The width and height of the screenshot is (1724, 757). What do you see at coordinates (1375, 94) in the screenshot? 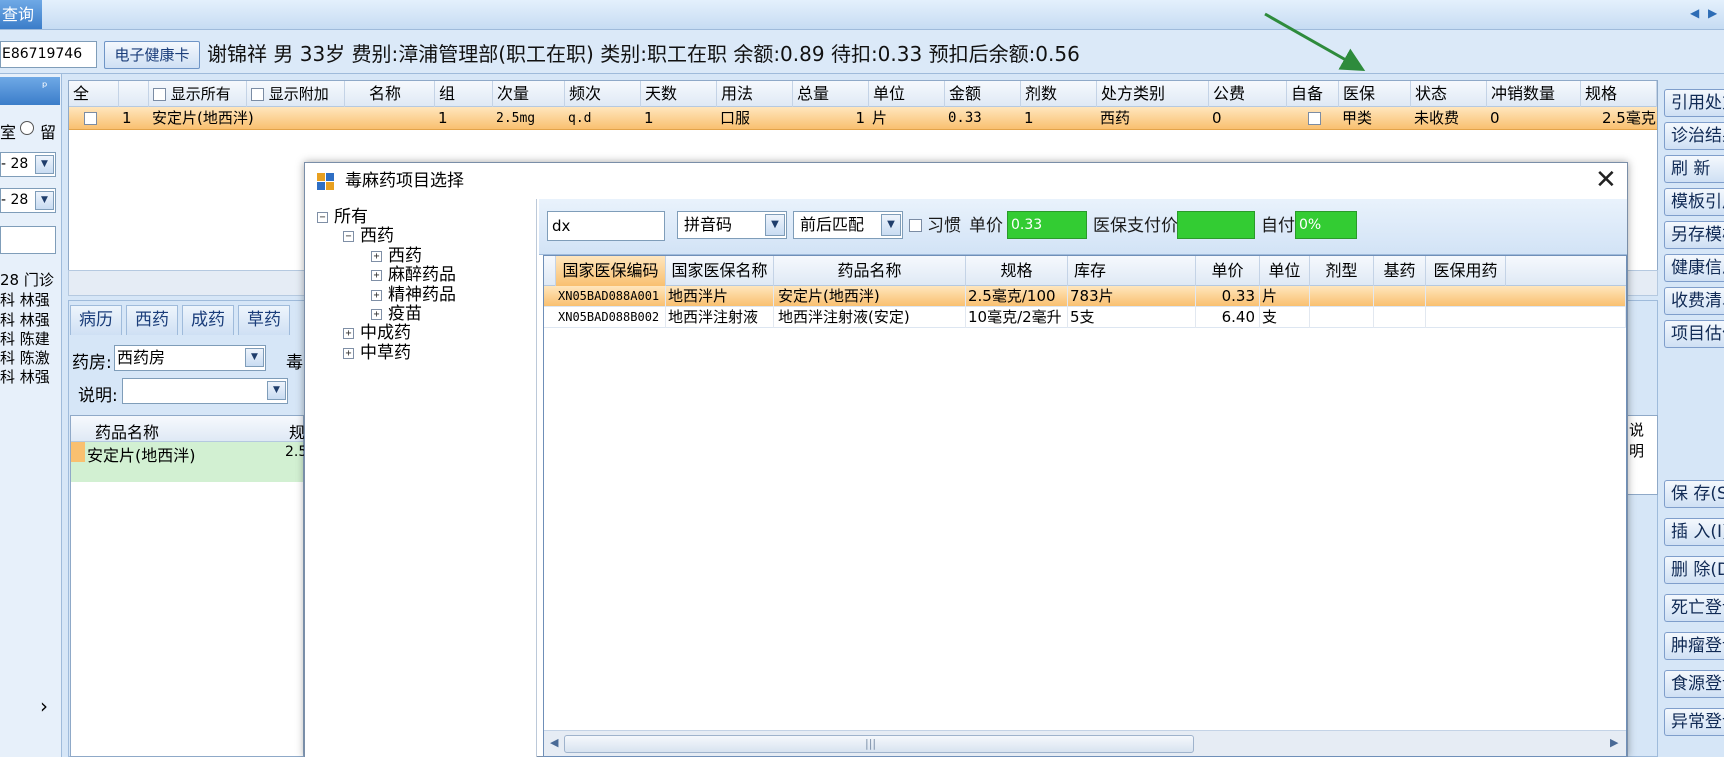
I see `col-insurance: 医保` at bounding box center [1375, 94].